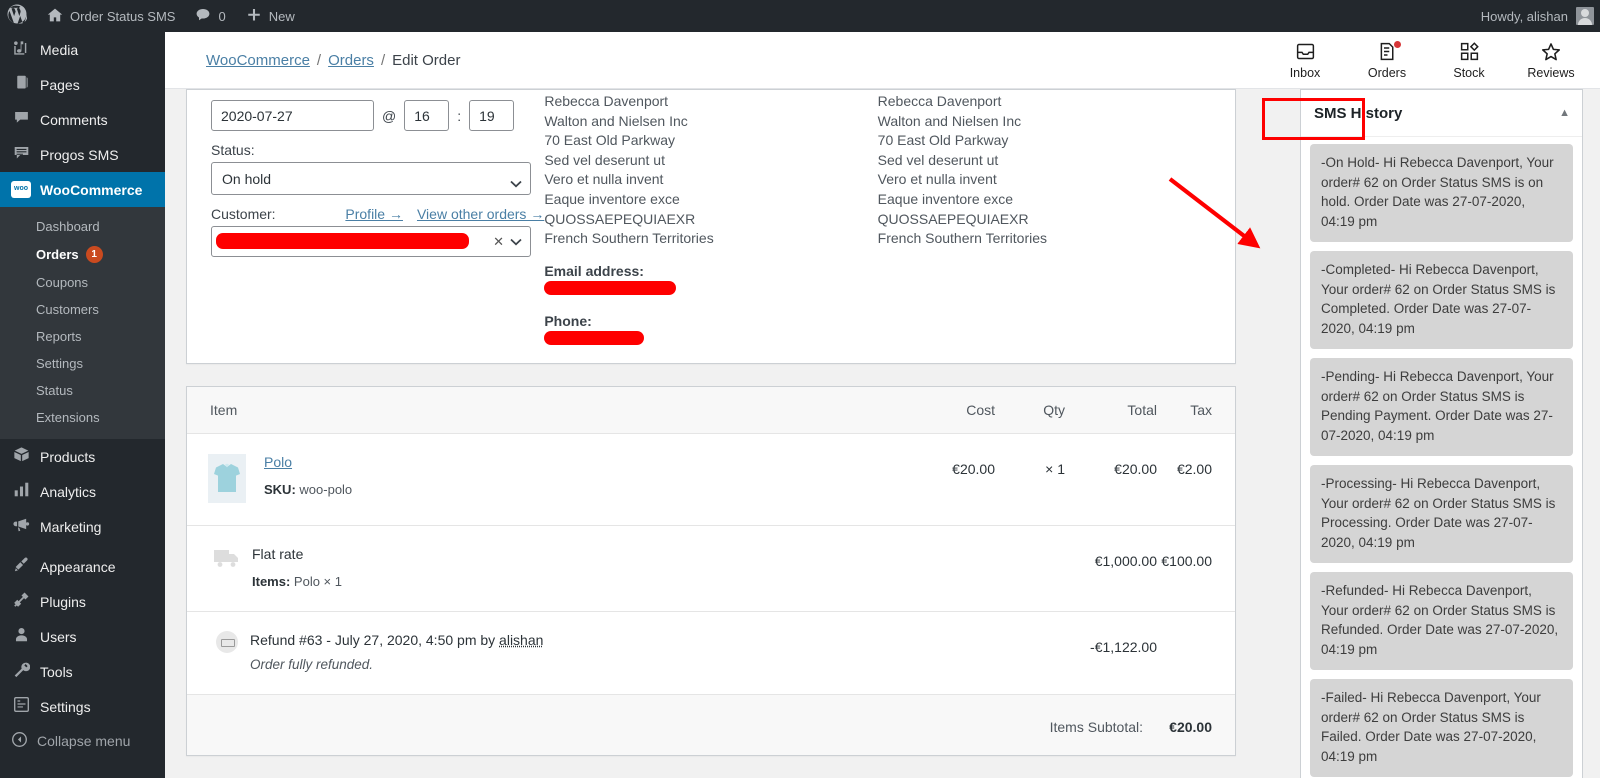 Image resolution: width=1600 pixels, height=778 pixels. I want to click on wp-admin-bar: Order Status SMS 0 New Howdy, alishan, so click(800, 16).